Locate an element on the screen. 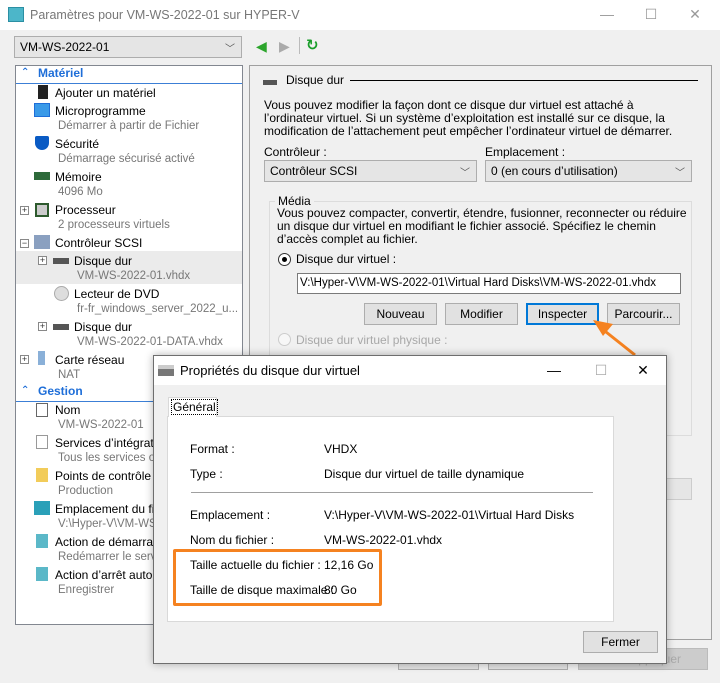 The image size is (720, 683). toolbar-divider is located at coordinates (299, 45).